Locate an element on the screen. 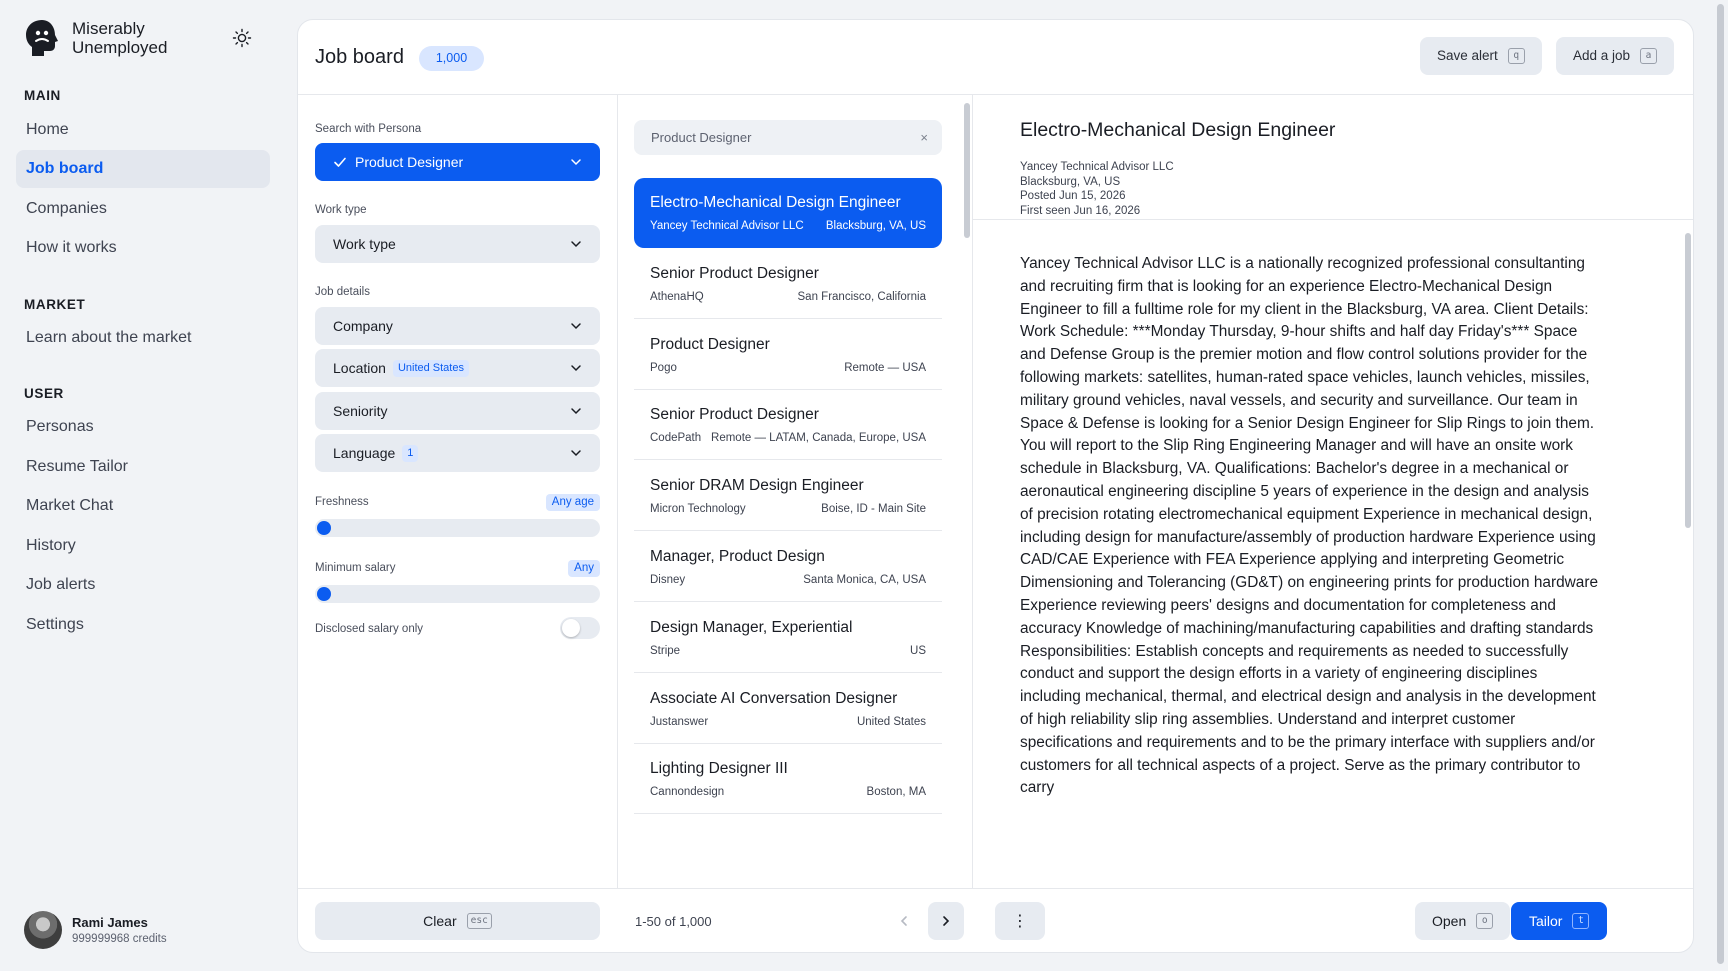  save-alert-button: Save alert q is located at coordinates (1481, 56).